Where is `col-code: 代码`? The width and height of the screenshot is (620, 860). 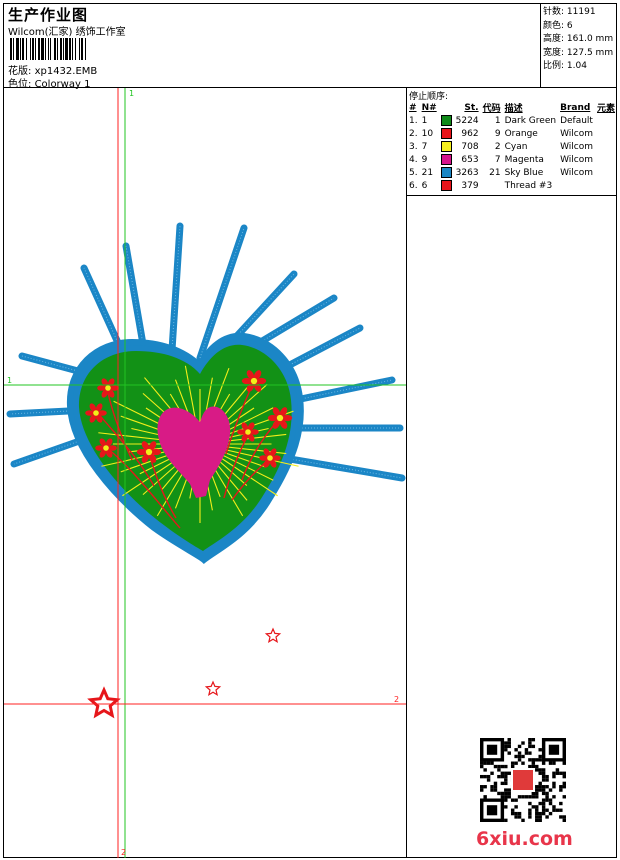
col-code: 代码 is located at coordinates (491, 109).